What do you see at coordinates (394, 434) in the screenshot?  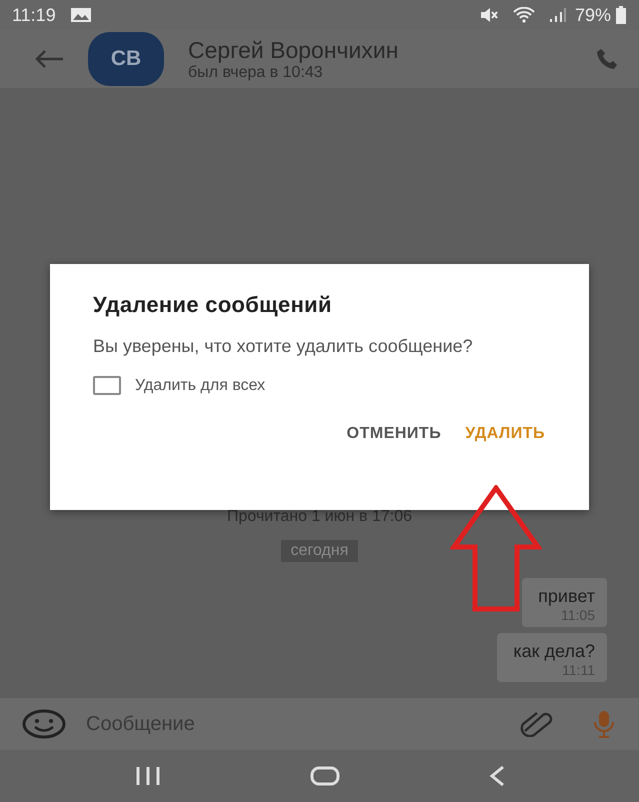 I see `cancel-button: ОТМЕНИТЬ` at bounding box center [394, 434].